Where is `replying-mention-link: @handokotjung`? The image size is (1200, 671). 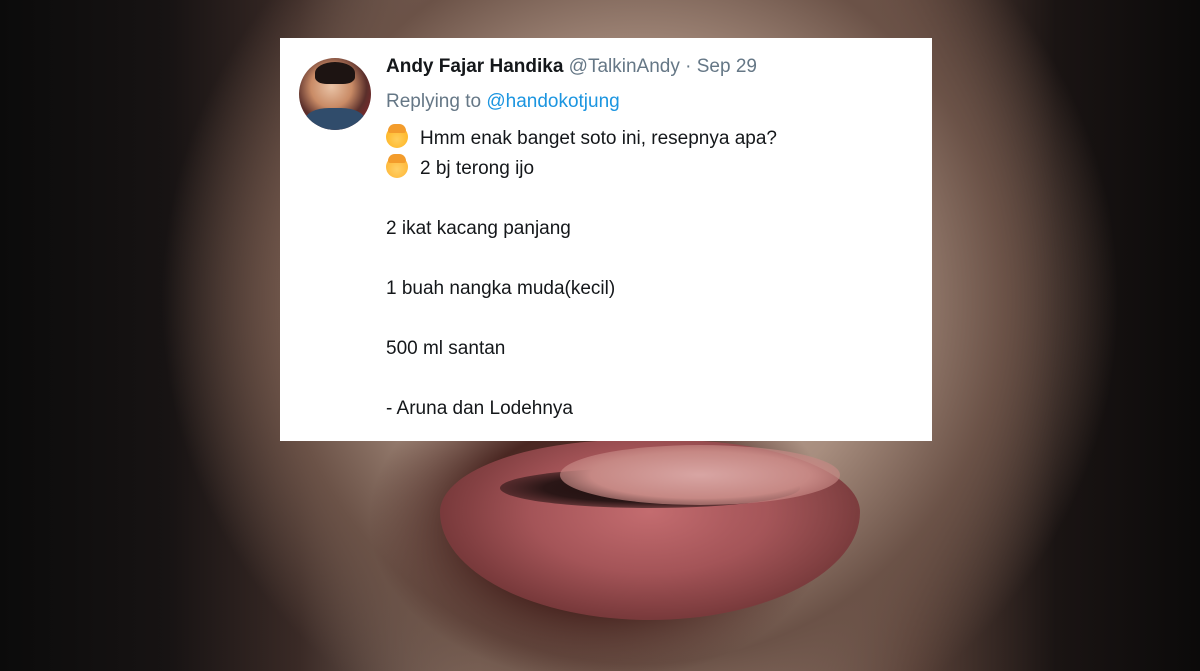 replying-mention-link: @handokotjung is located at coordinates (552, 101).